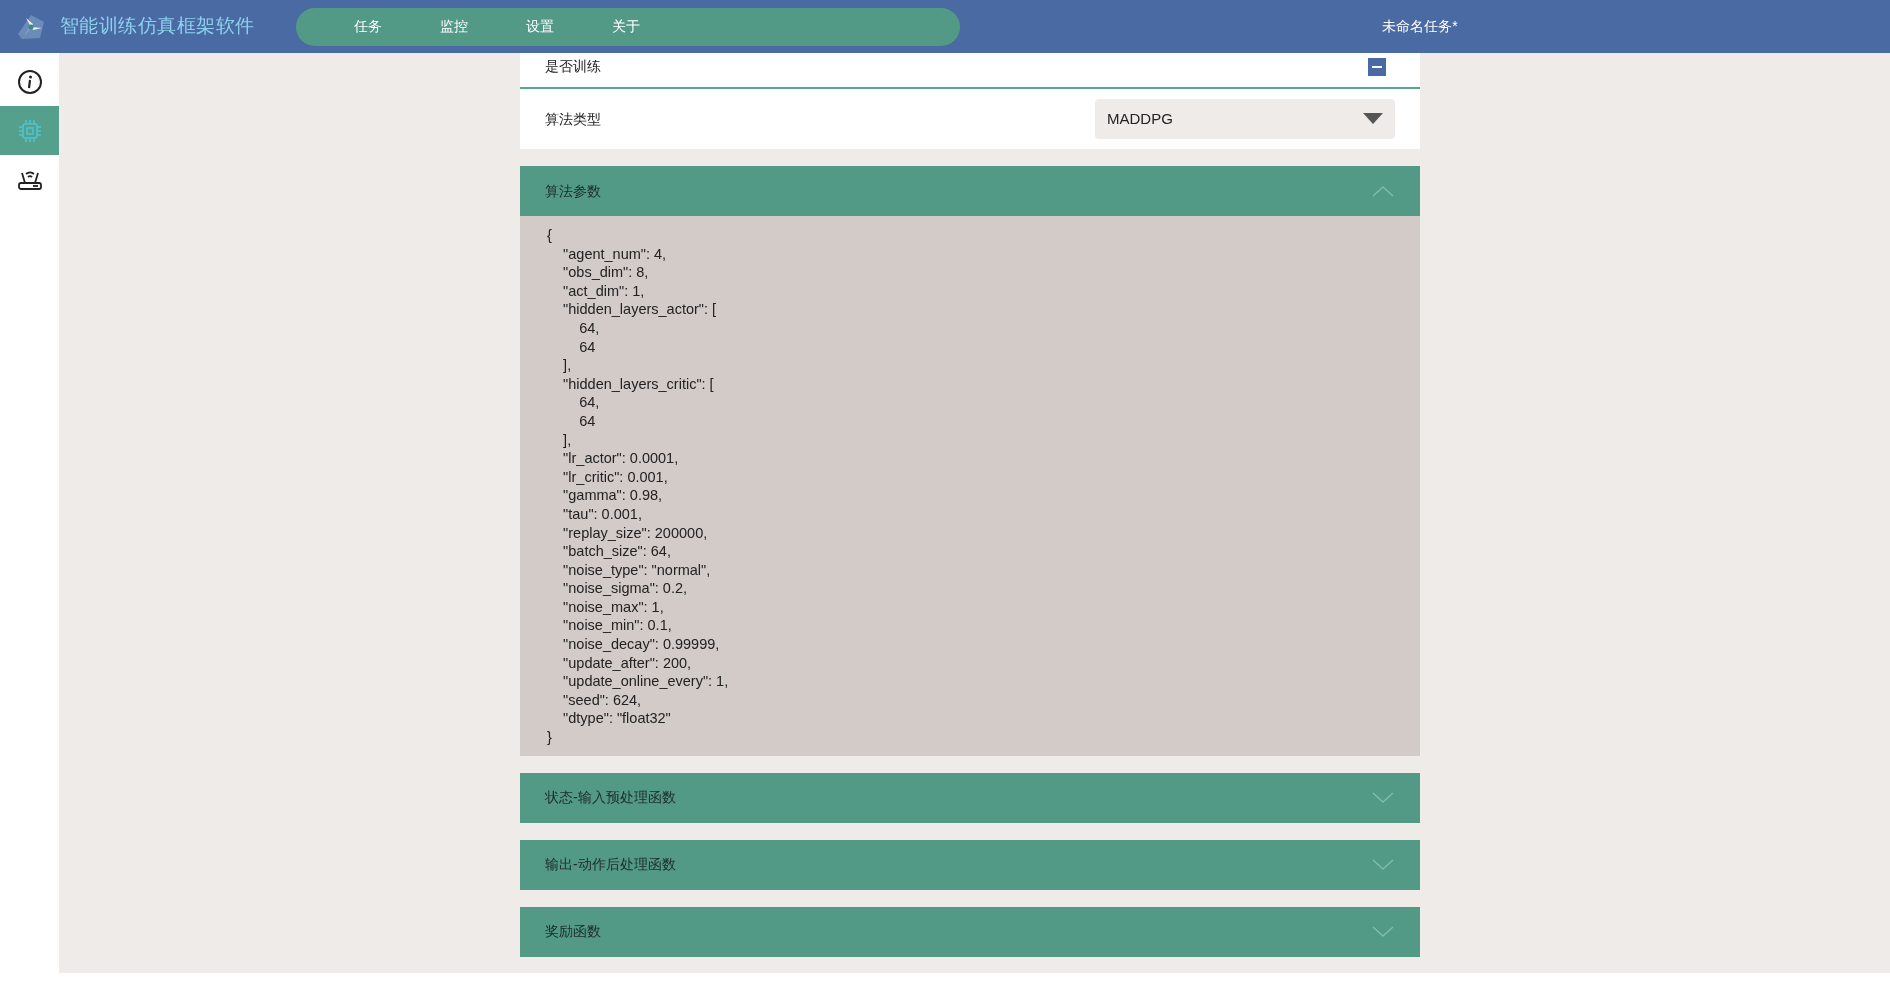 The width and height of the screenshot is (1890, 982). I want to click on accordion-header: 奖励函数, so click(970, 931).